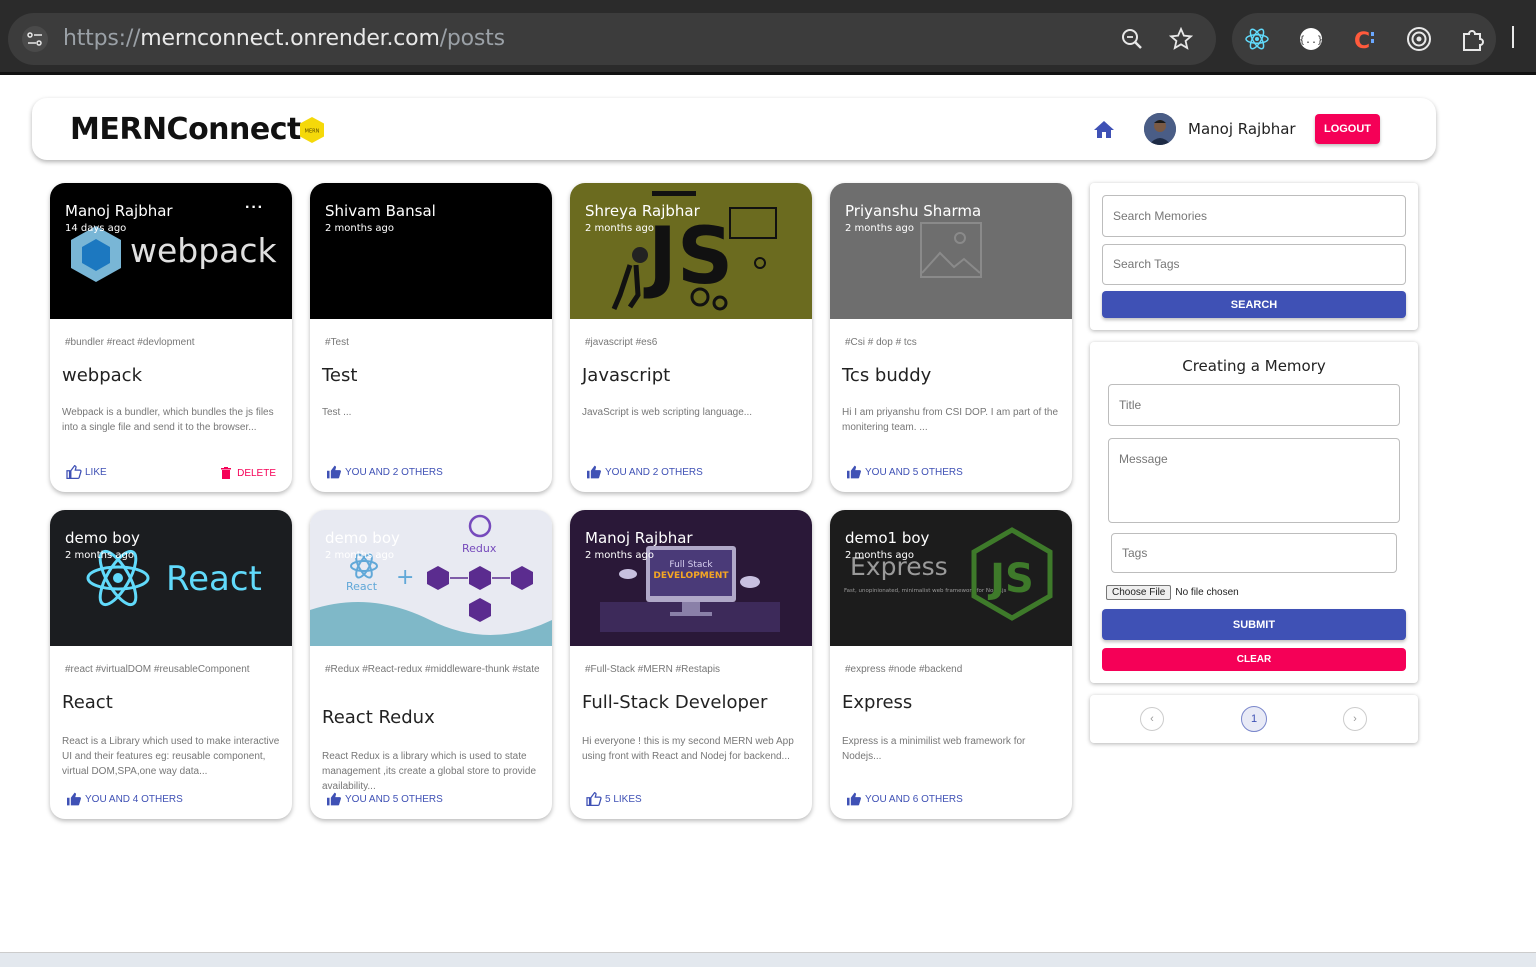  I want to click on like-button: 5 LIKES, so click(614, 799).